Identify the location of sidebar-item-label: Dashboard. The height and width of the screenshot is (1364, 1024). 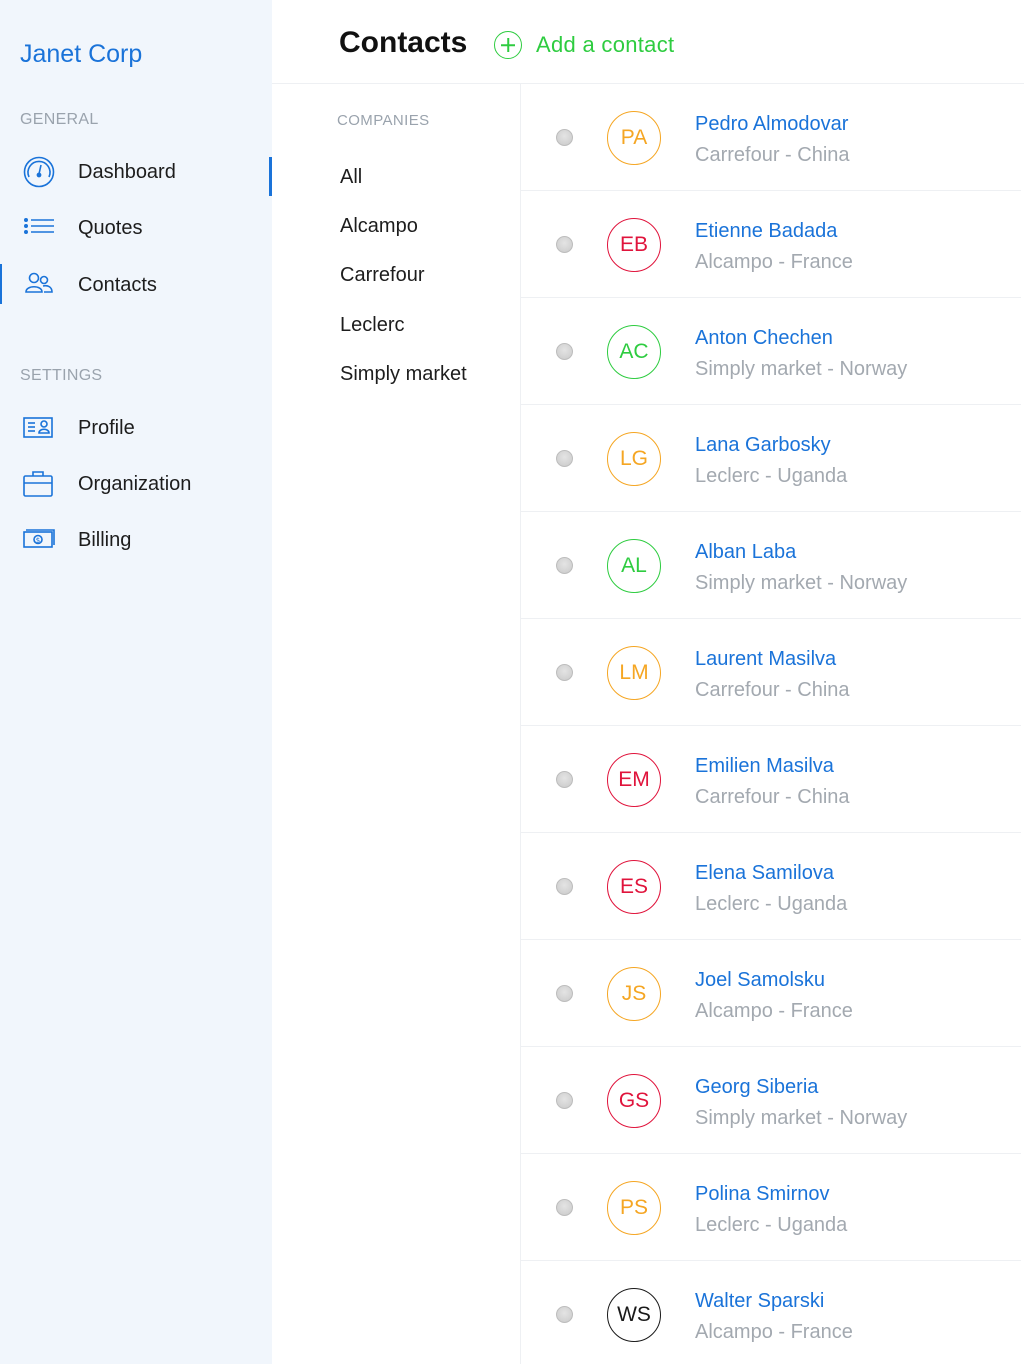
(127, 171).